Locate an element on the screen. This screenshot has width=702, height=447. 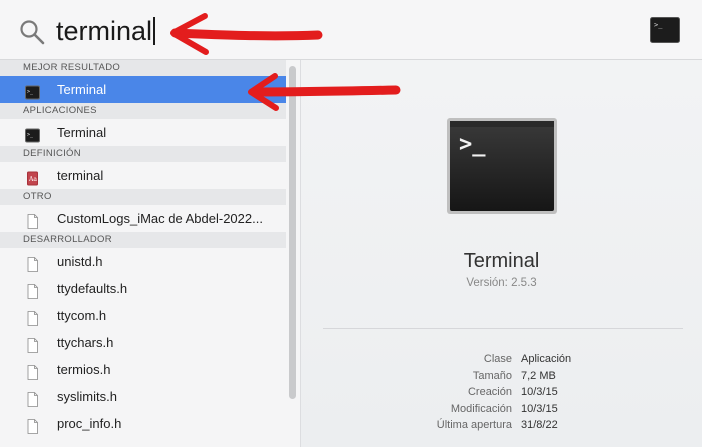
detail-row: Clase Aplicación is located at coordinates (501, 359).